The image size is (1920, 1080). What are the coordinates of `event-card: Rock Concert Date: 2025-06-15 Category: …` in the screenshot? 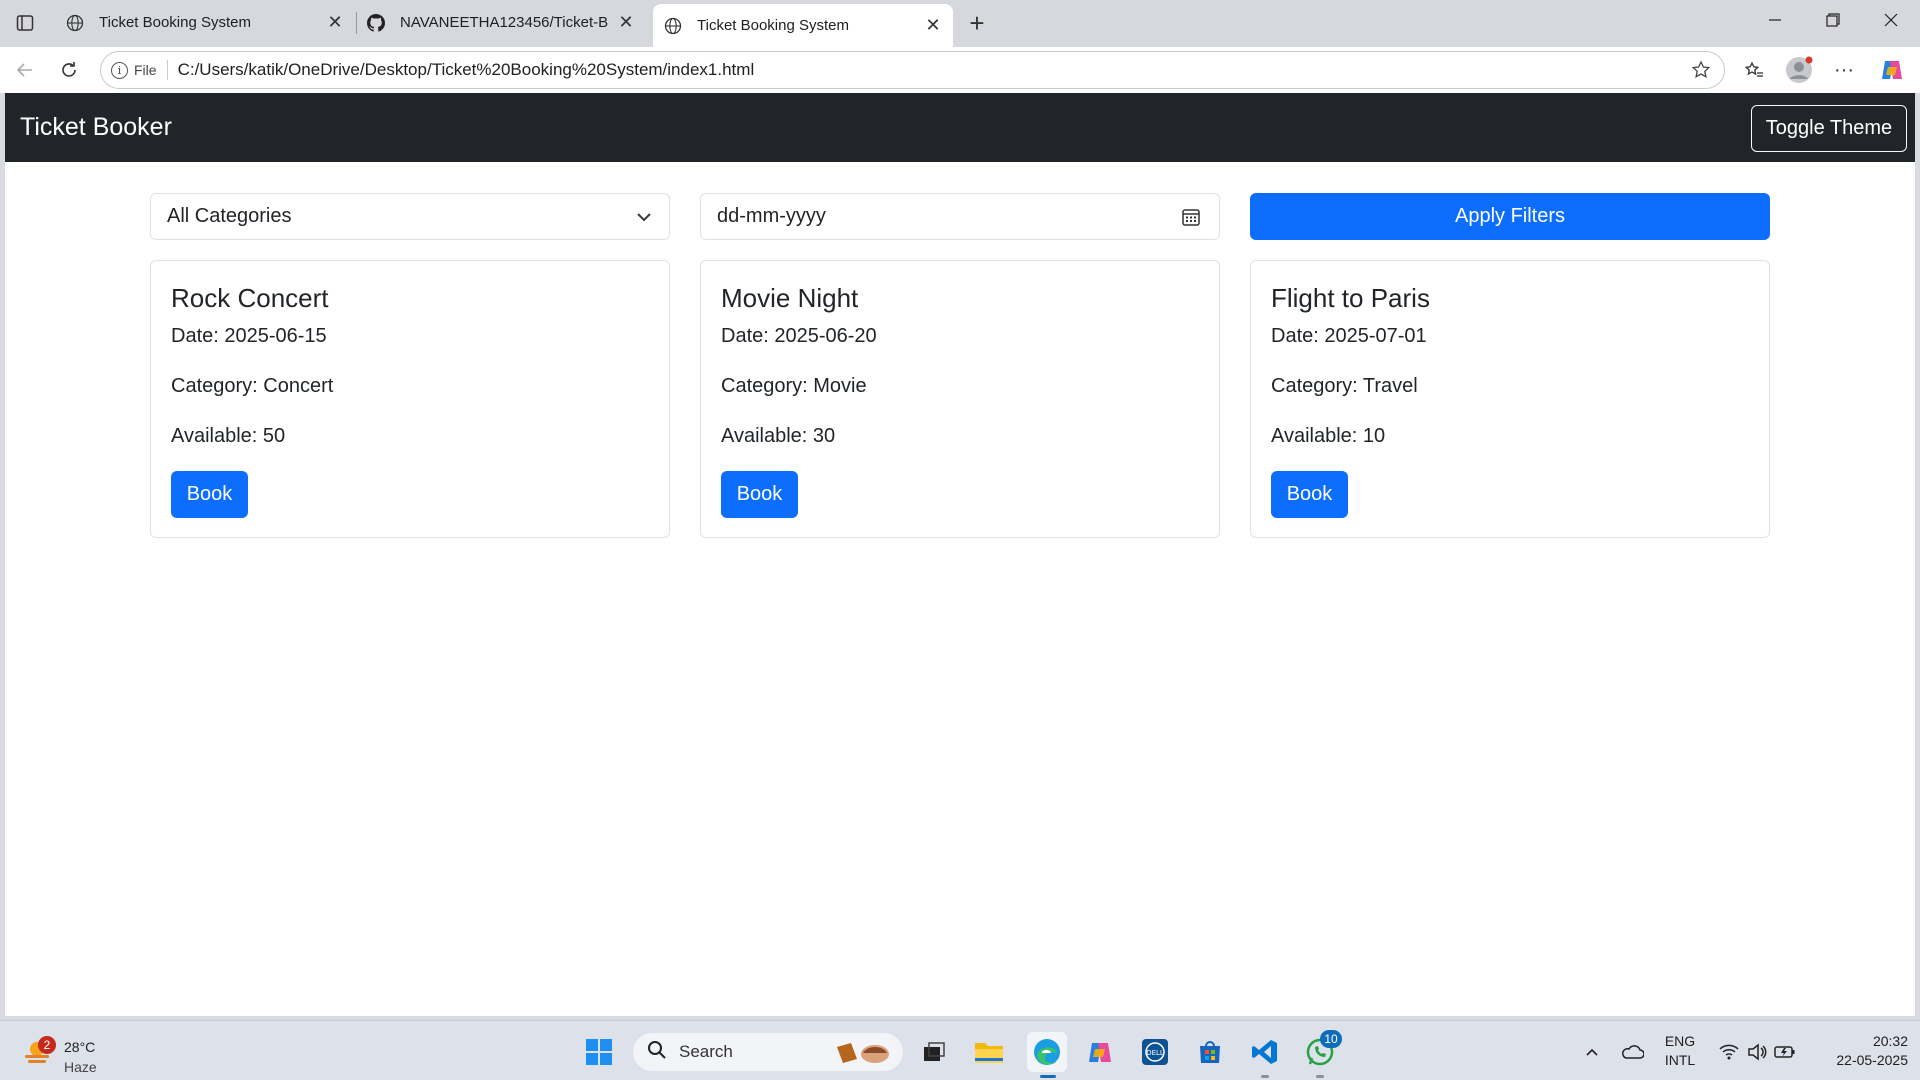 It's located at (410, 399).